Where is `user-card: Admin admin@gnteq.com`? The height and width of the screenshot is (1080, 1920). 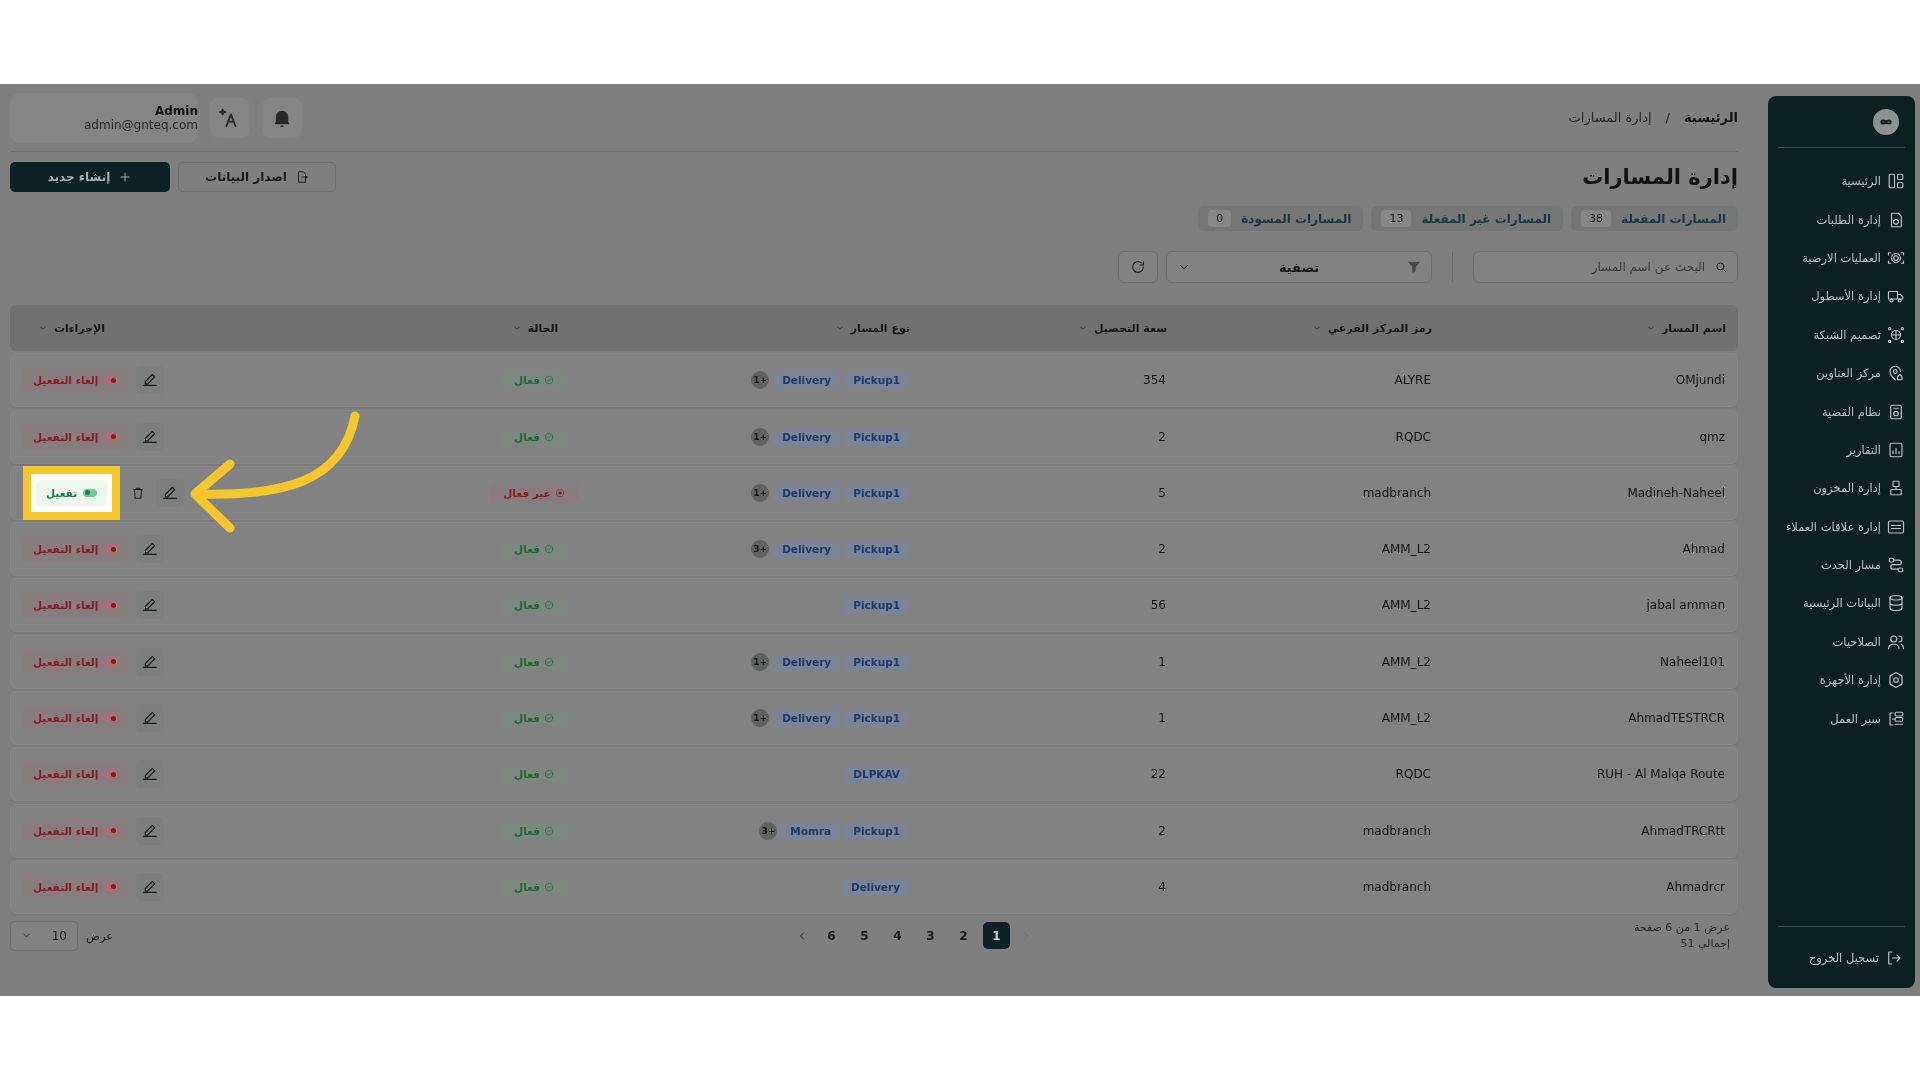
user-card: Admin admin@gnteq.com is located at coordinates (104, 117).